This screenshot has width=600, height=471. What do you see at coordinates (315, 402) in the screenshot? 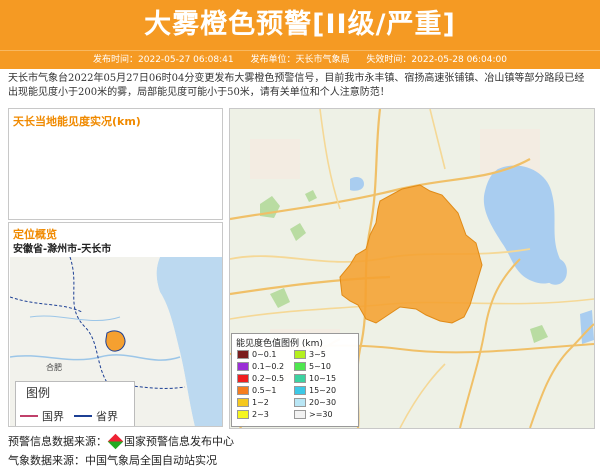
I see `legend-item-vis-10: 20~30` at bounding box center [315, 402].